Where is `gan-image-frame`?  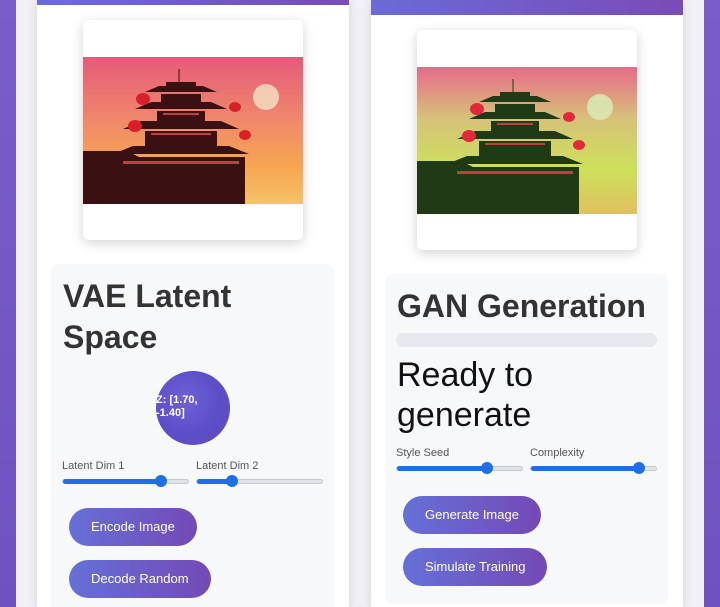 gan-image-frame is located at coordinates (527, 140).